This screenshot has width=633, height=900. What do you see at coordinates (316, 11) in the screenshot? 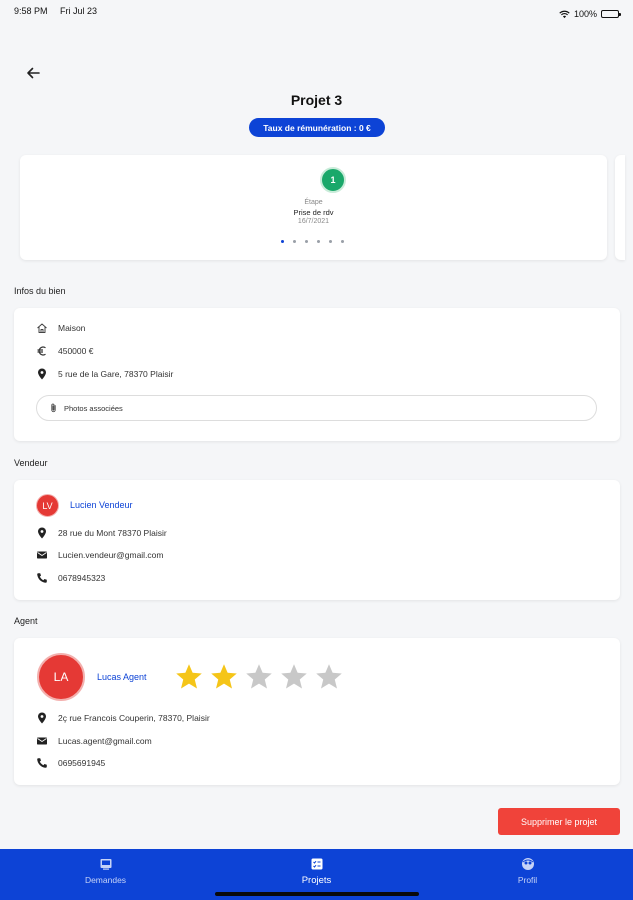
I see `status-bar: 9:58 PM Fri Jul 23 100%` at bounding box center [316, 11].